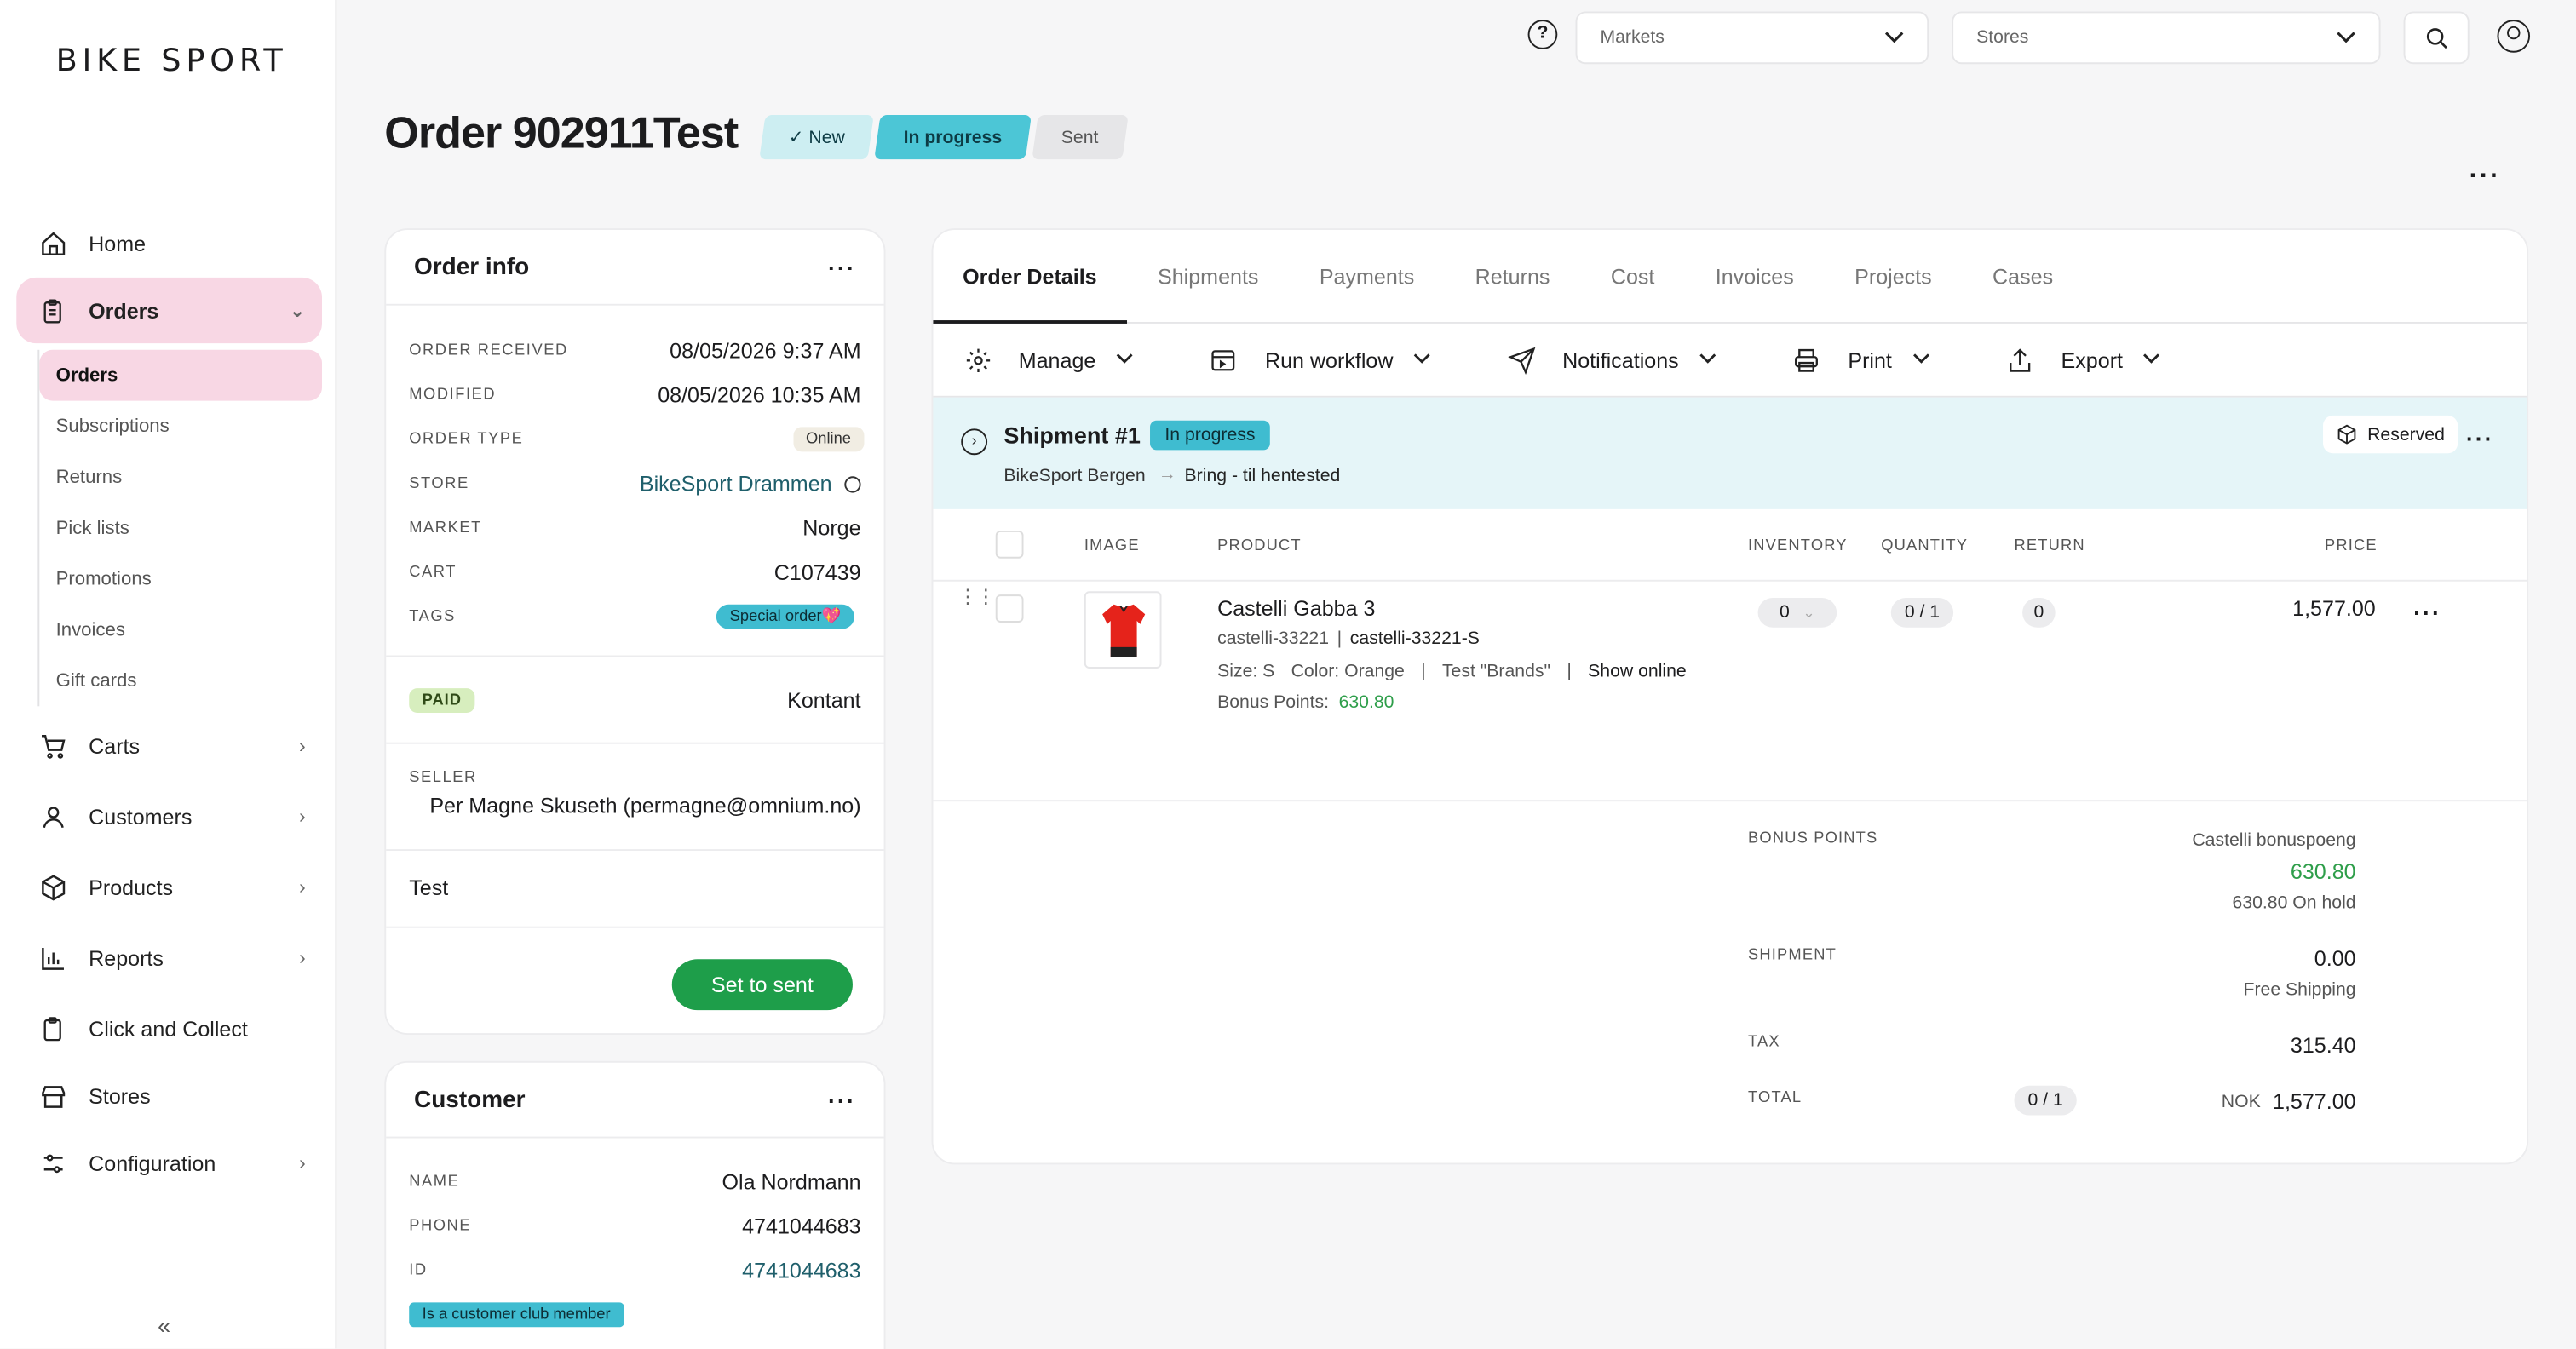  I want to click on tab-invoices: Invoices, so click(1755, 276).